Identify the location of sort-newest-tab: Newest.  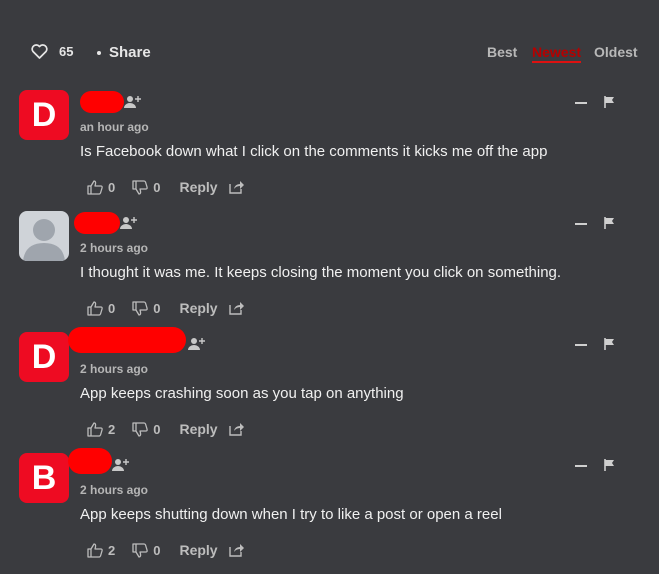
(557, 53).